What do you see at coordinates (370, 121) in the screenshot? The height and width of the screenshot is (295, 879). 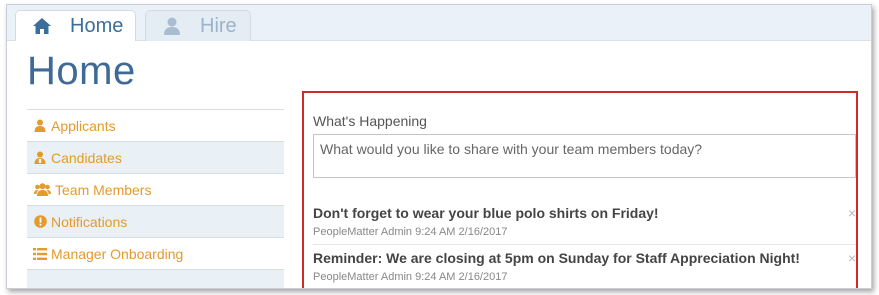 I see `panel-heading: What's Happening` at bounding box center [370, 121].